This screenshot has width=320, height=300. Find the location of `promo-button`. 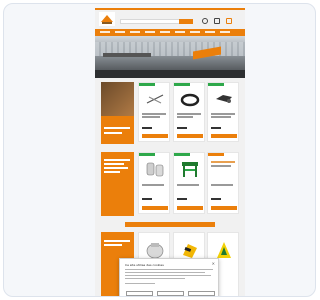

promo-button is located at coordinates (113, 133).